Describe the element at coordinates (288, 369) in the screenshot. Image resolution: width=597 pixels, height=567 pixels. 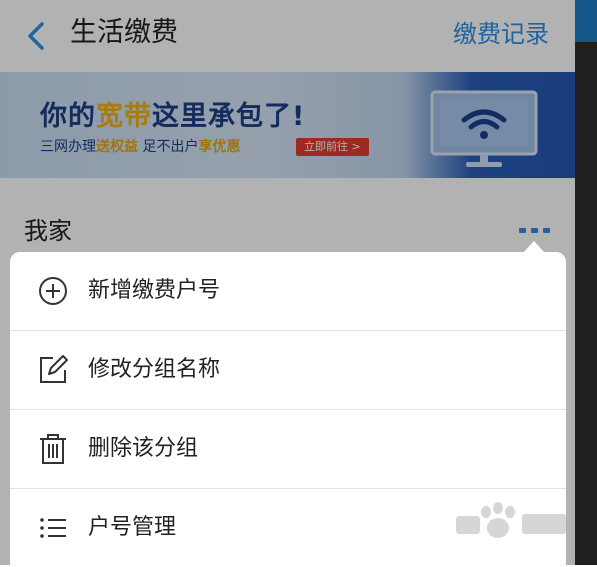
I see `menu-item-rename-group: 修改分组名称` at that location.